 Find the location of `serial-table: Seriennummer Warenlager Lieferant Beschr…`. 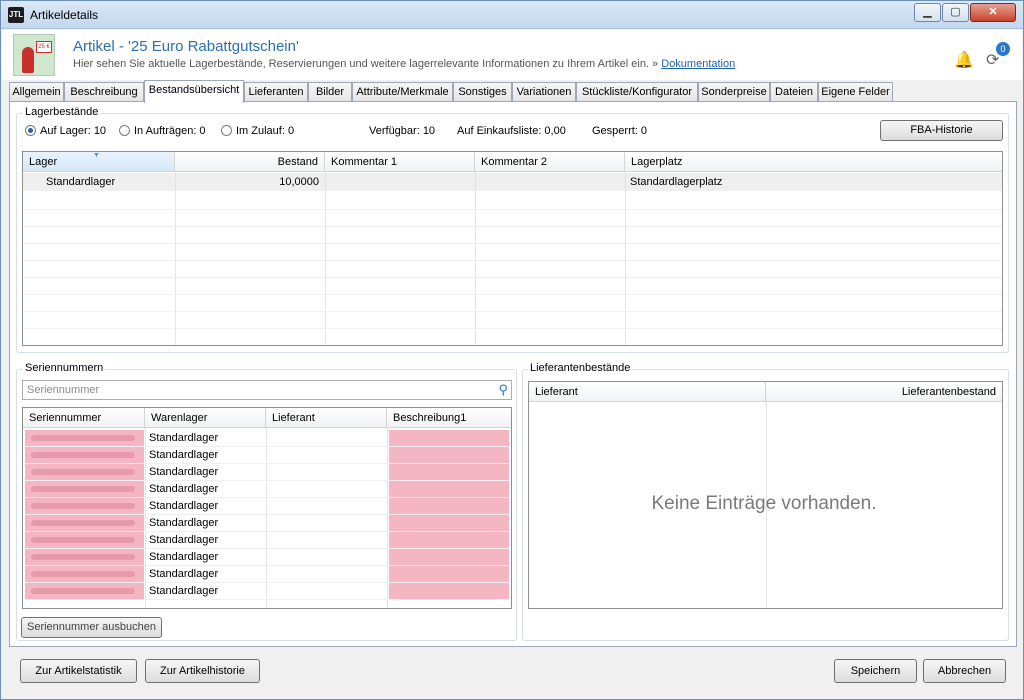

serial-table: Seriennummer Warenlager Lieferant Beschr… is located at coordinates (267, 508).